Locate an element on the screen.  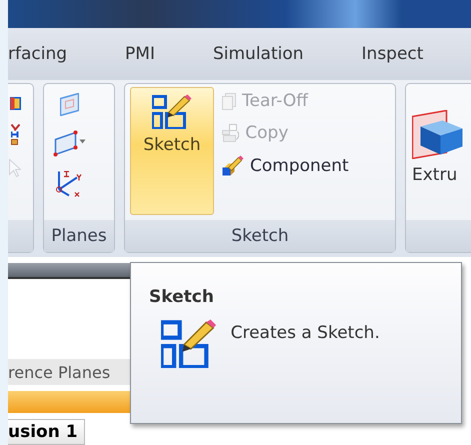
ribbon-button: Component is located at coordinates (285, 165).